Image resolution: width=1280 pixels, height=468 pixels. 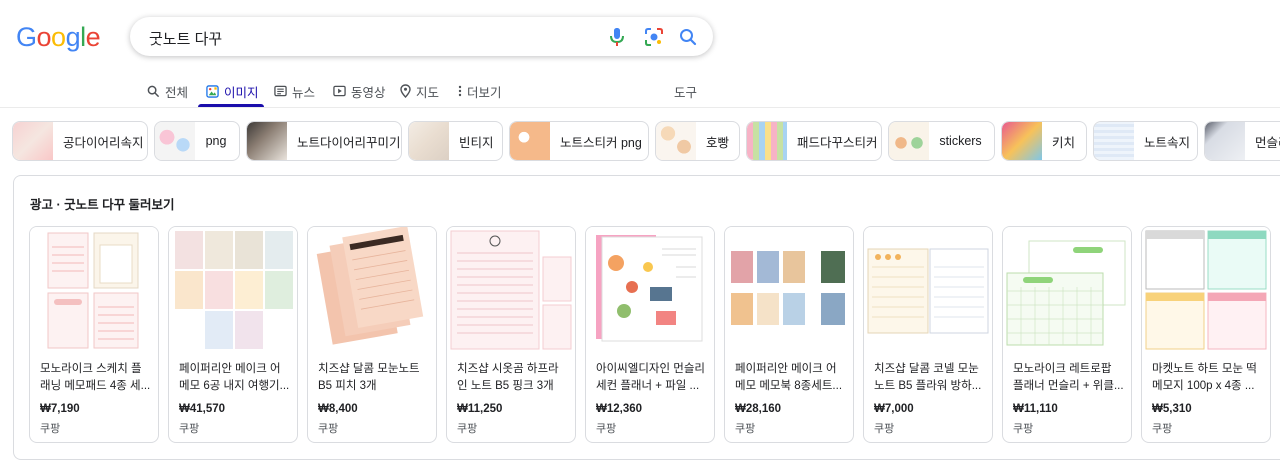 What do you see at coordinates (428, 92) in the screenshot?
I see `tab-label: 지도` at bounding box center [428, 92].